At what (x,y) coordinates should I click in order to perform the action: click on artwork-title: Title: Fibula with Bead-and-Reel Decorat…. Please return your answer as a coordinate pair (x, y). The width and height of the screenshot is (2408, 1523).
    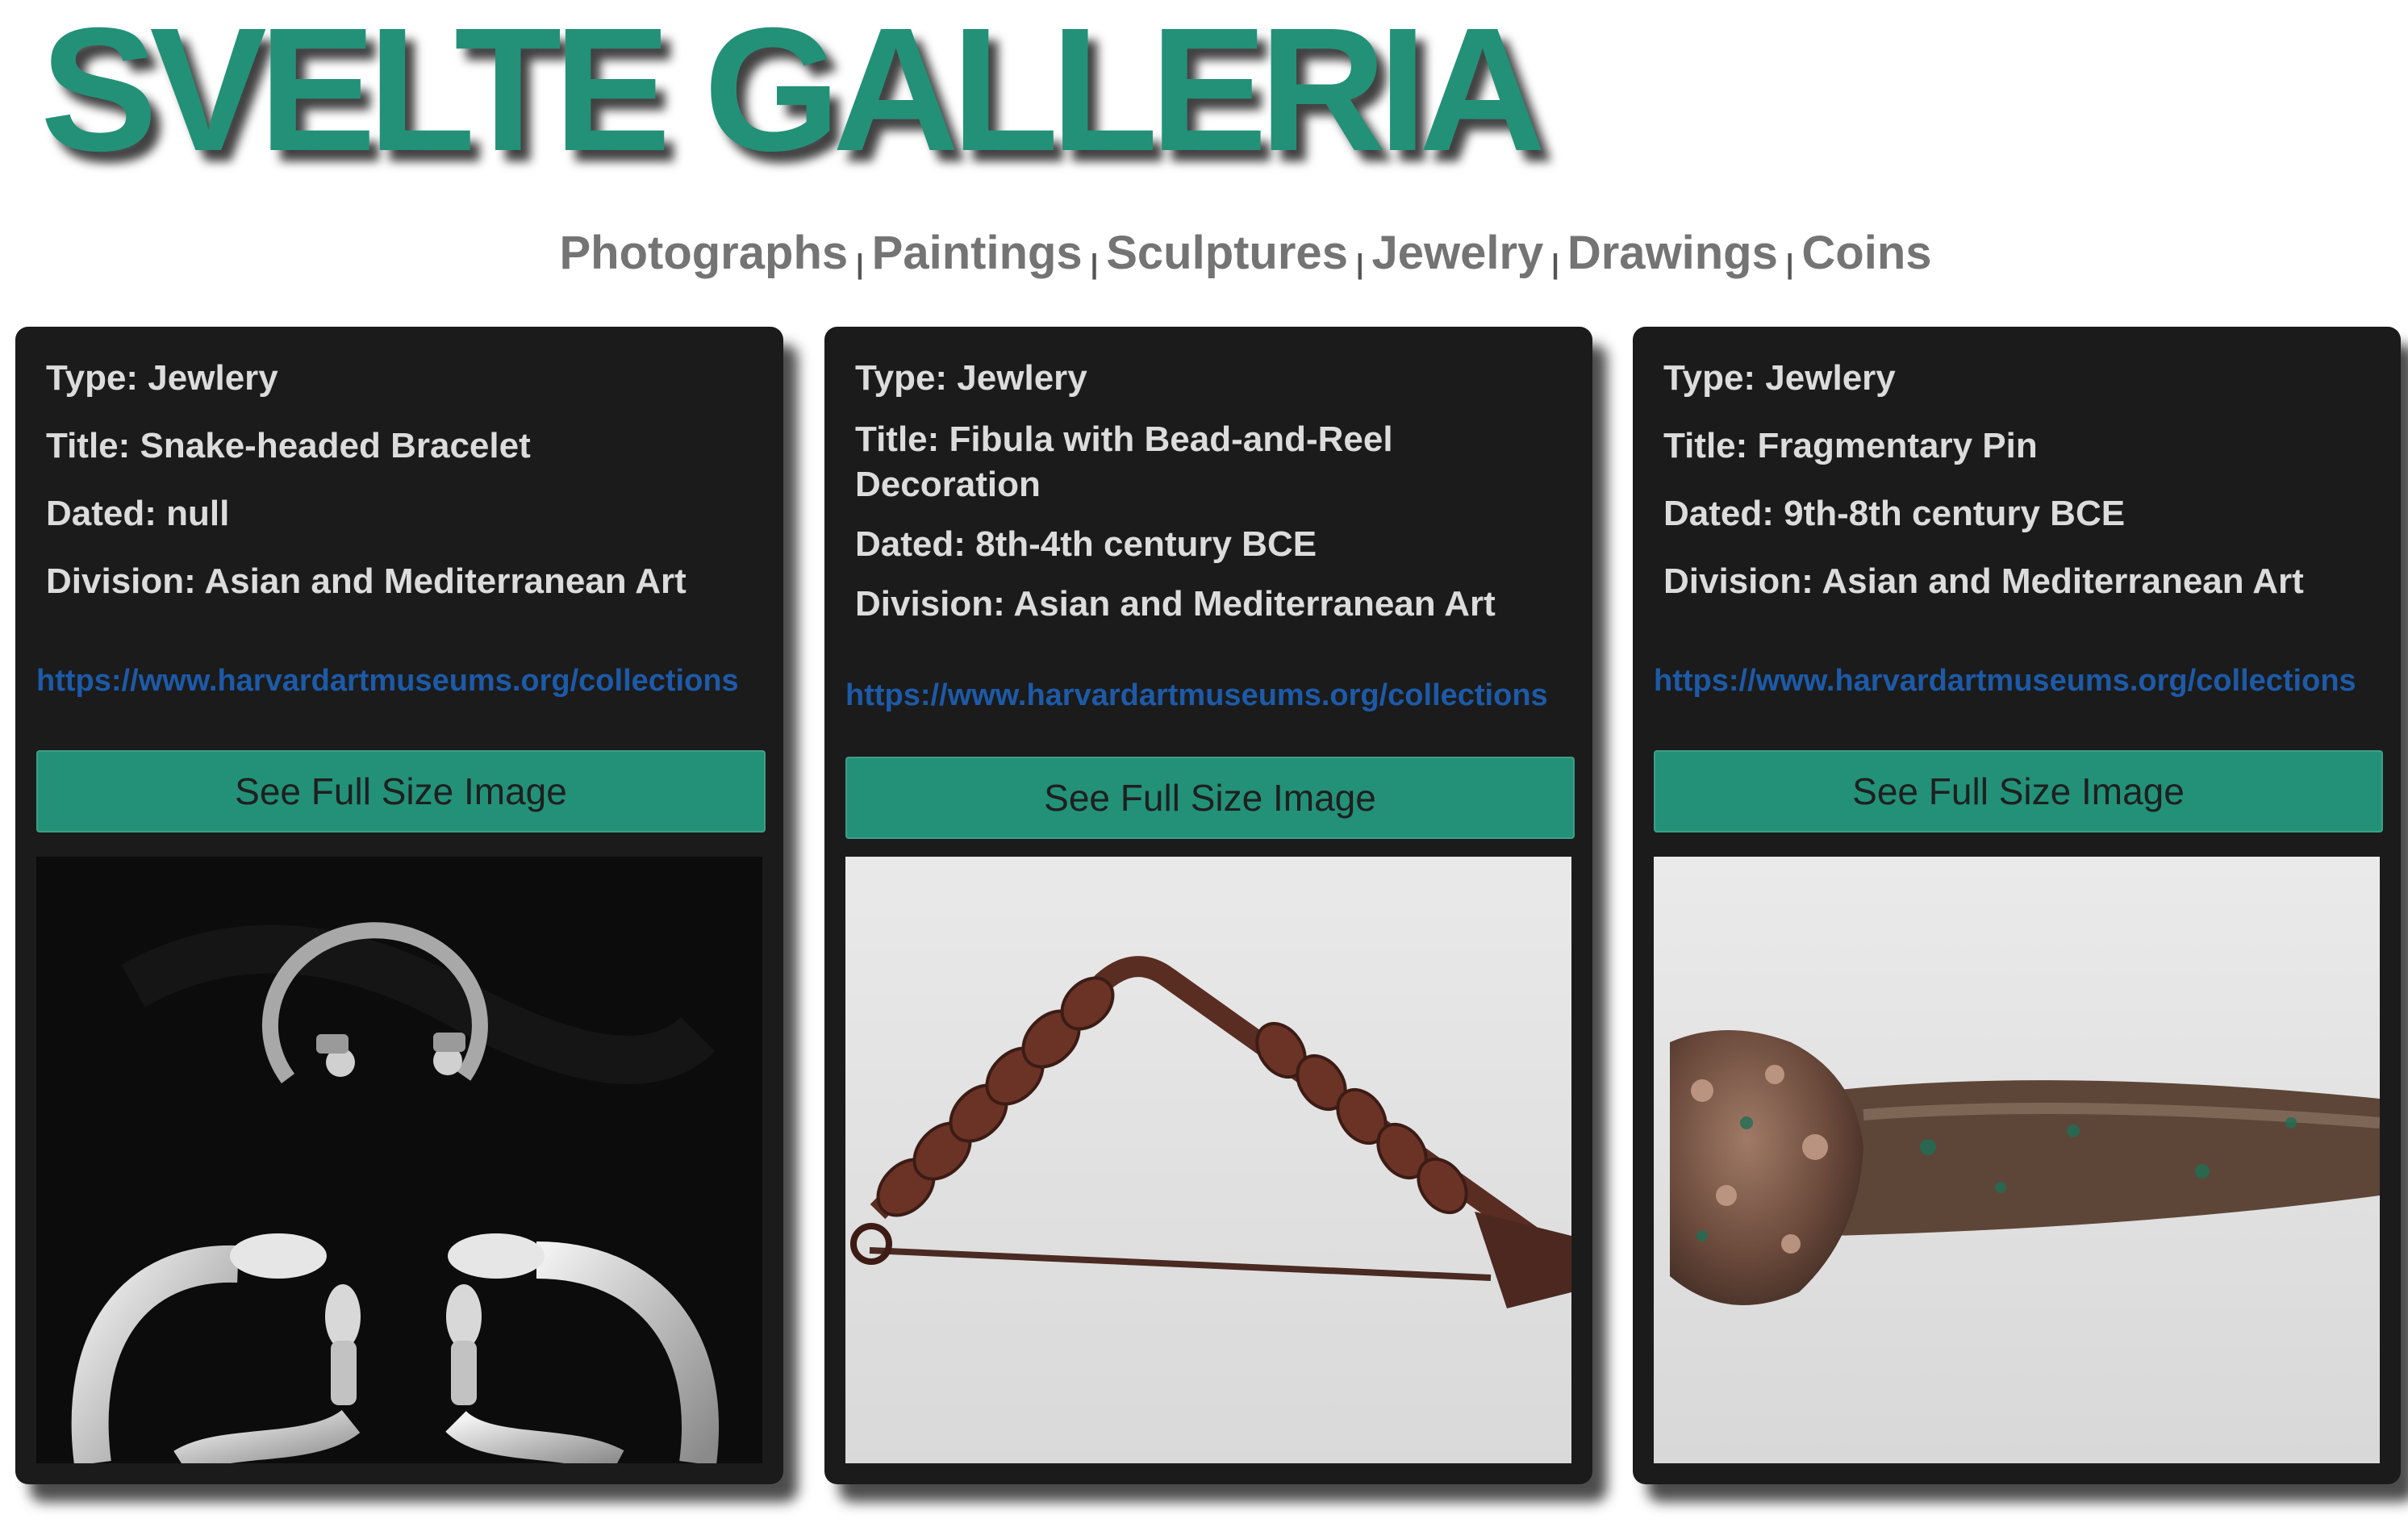
    Looking at the image, I should click on (1124, 462).